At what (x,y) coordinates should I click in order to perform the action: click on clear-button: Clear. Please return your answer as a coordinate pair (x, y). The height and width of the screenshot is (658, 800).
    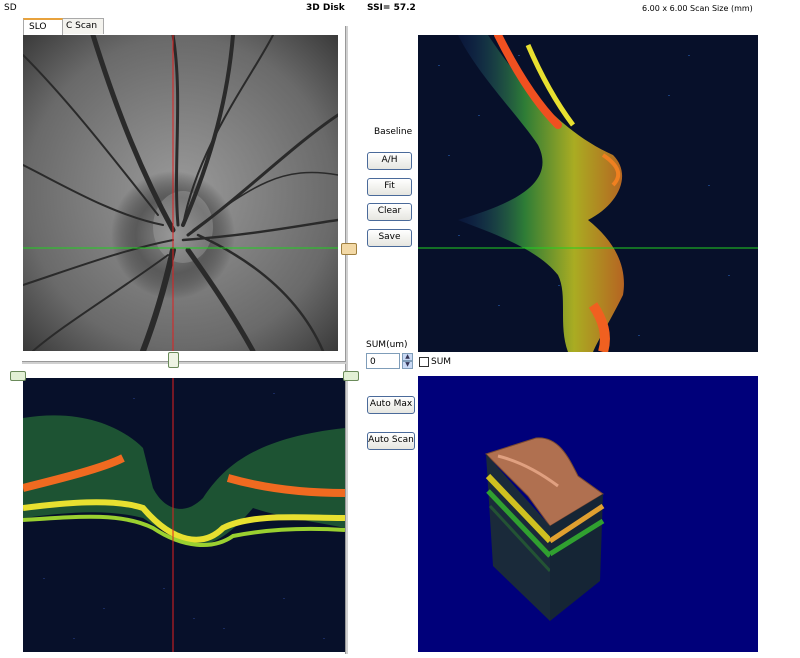
    Looking at the image, I should click on (389, 212).